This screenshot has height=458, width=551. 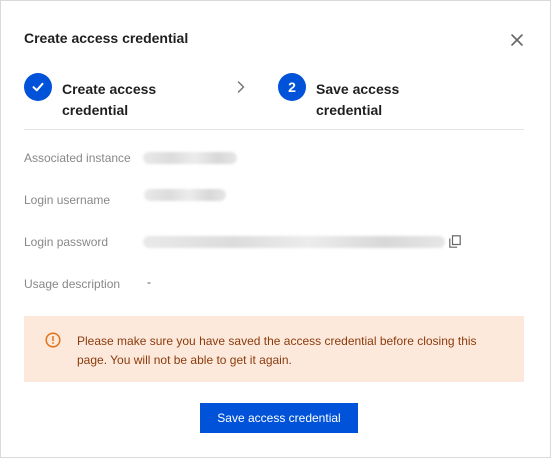 I want to click on step-save-label: Save access credential, so click(x=358, y=99).